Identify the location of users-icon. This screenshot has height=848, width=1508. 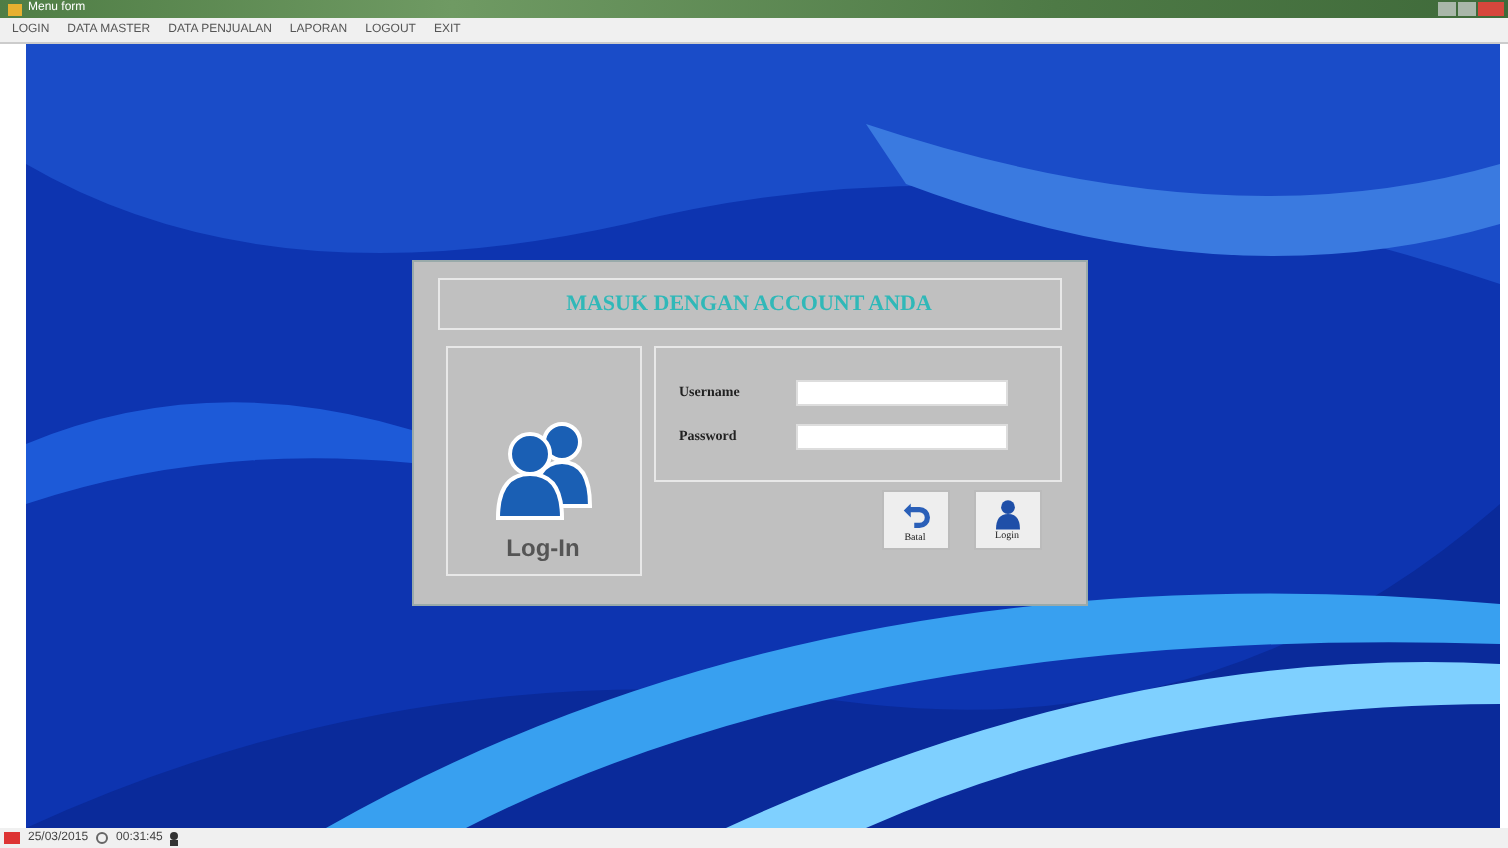
(543, 470).